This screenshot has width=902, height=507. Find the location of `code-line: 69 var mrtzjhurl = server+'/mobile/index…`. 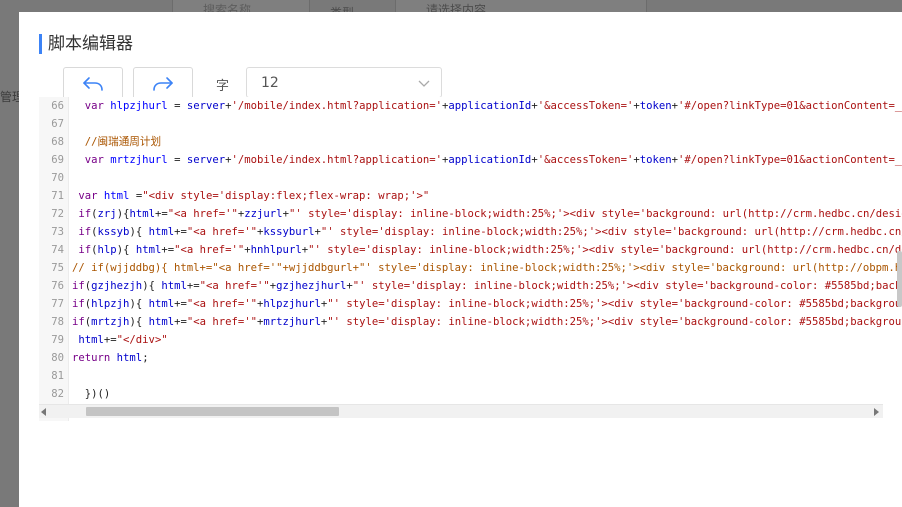

code-line: 69 var mrtzjhurl = server+'/mobile/index… is located at coordinates (470, 160).